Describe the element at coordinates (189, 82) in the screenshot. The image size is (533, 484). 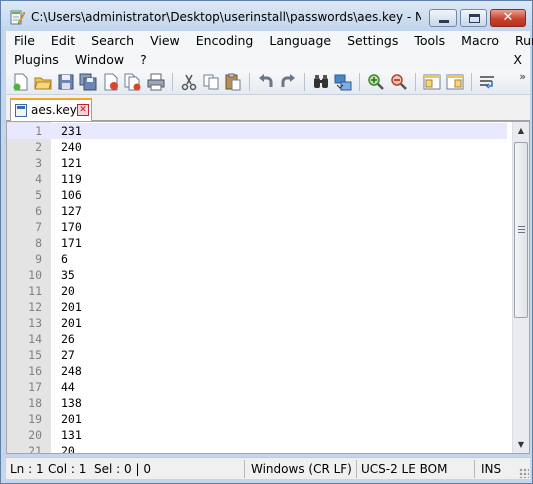
I see `cut-icon` at that location.